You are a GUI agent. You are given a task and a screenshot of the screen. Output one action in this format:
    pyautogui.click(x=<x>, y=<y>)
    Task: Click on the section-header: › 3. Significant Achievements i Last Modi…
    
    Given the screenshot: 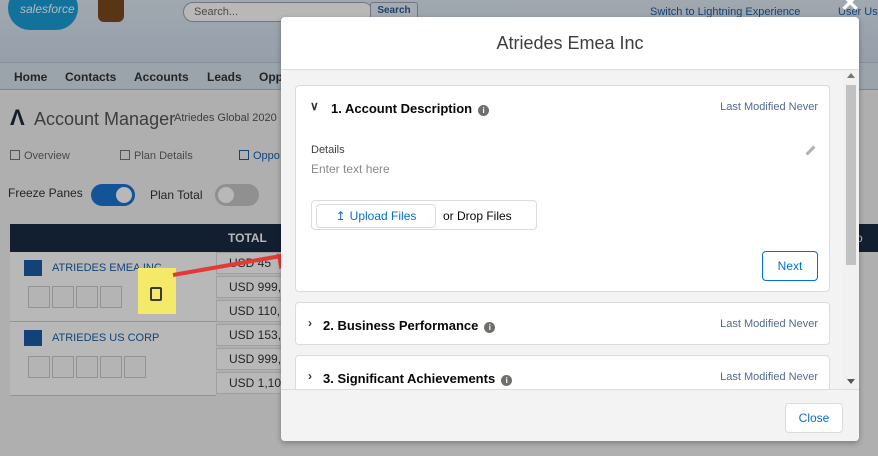 What is the action you would take?
    pyautogui.click(x=562, y=372)
    